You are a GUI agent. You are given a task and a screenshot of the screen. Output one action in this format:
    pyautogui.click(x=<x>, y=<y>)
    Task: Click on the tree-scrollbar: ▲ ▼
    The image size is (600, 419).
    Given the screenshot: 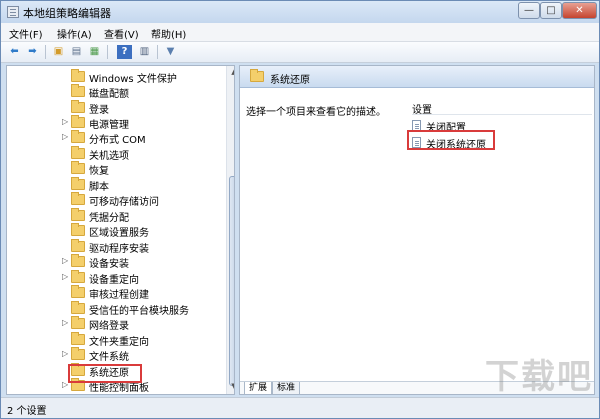 What is the action you would take?
    pyautogui.click(x=230, y=230)
    